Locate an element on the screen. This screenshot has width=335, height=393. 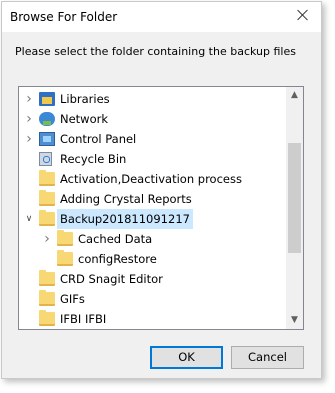
tree-item: Cached Data is located at coordinates (153, 239).